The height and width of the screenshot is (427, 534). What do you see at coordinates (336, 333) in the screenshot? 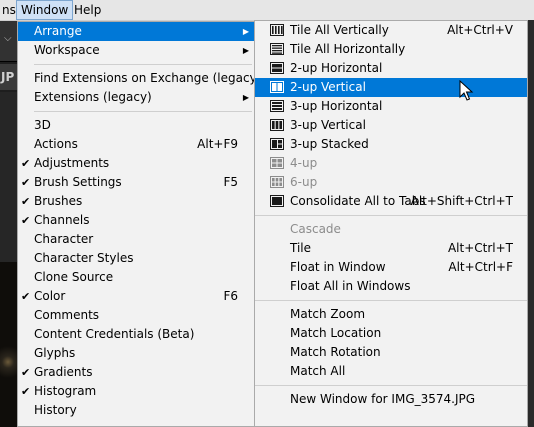
I see `menu-item-label: Match Location` at bounding box center [336, 333].